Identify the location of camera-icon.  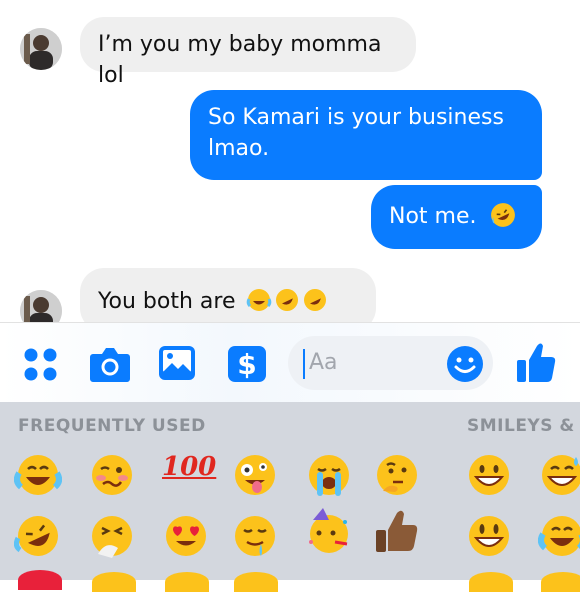
(110, 366).